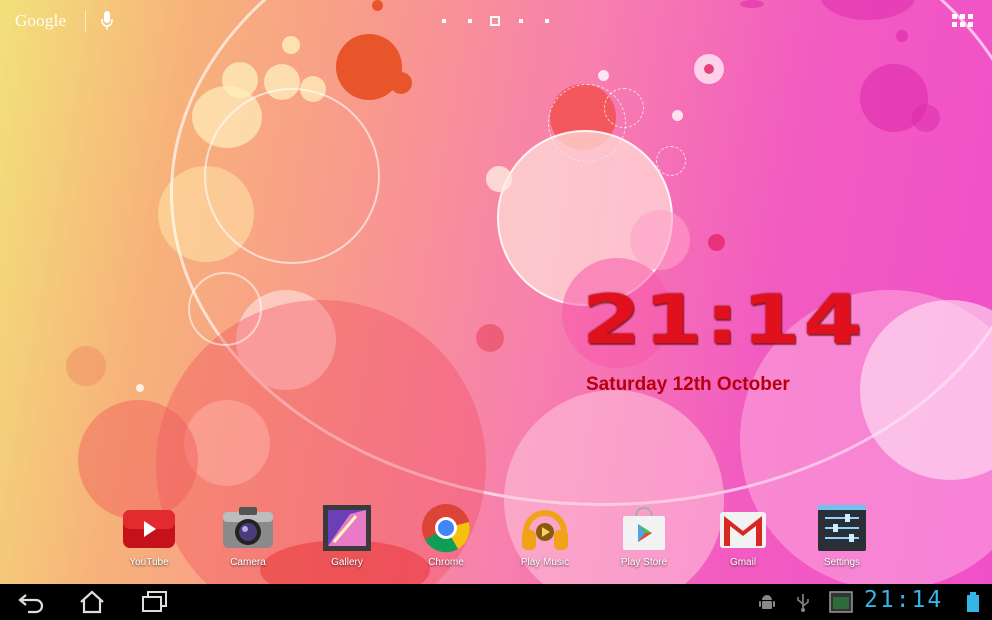  I want to click on play-store-icon, so click(644, 528).